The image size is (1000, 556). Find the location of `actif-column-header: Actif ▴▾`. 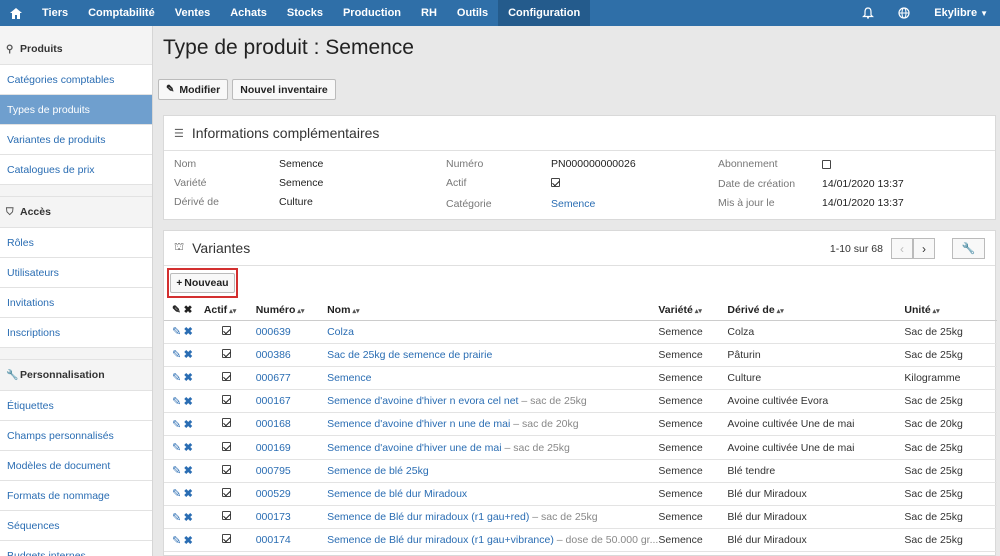

actif-column-header: Actif ▴▾ is located at coordinates (229, 311).